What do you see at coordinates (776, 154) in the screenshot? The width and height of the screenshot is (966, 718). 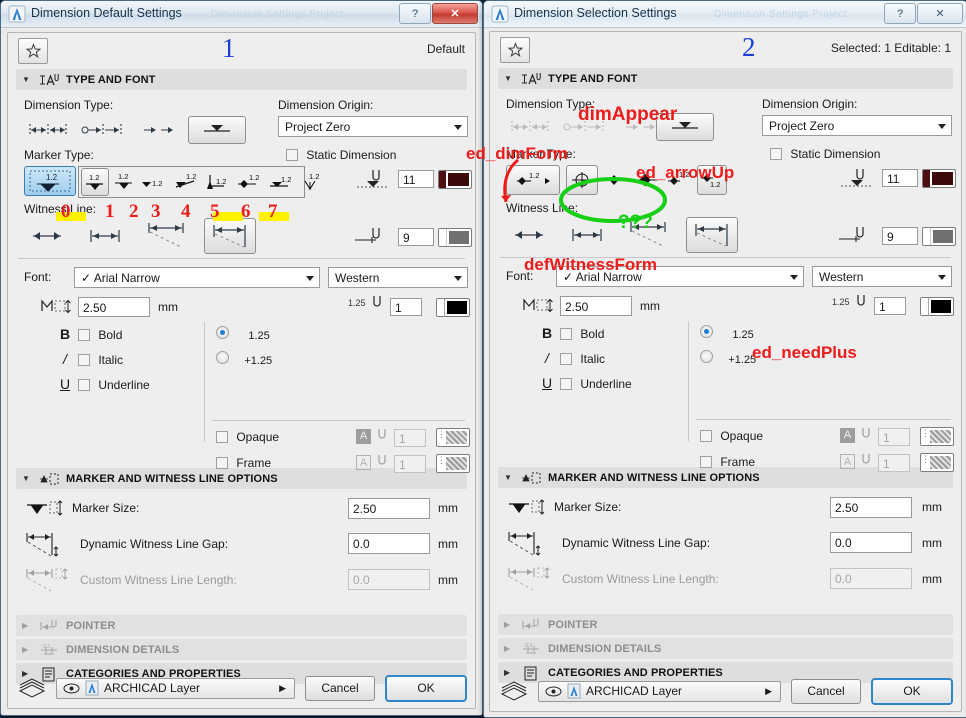 I see `static-dimension-checkbox` at bounding box center [776, 154].